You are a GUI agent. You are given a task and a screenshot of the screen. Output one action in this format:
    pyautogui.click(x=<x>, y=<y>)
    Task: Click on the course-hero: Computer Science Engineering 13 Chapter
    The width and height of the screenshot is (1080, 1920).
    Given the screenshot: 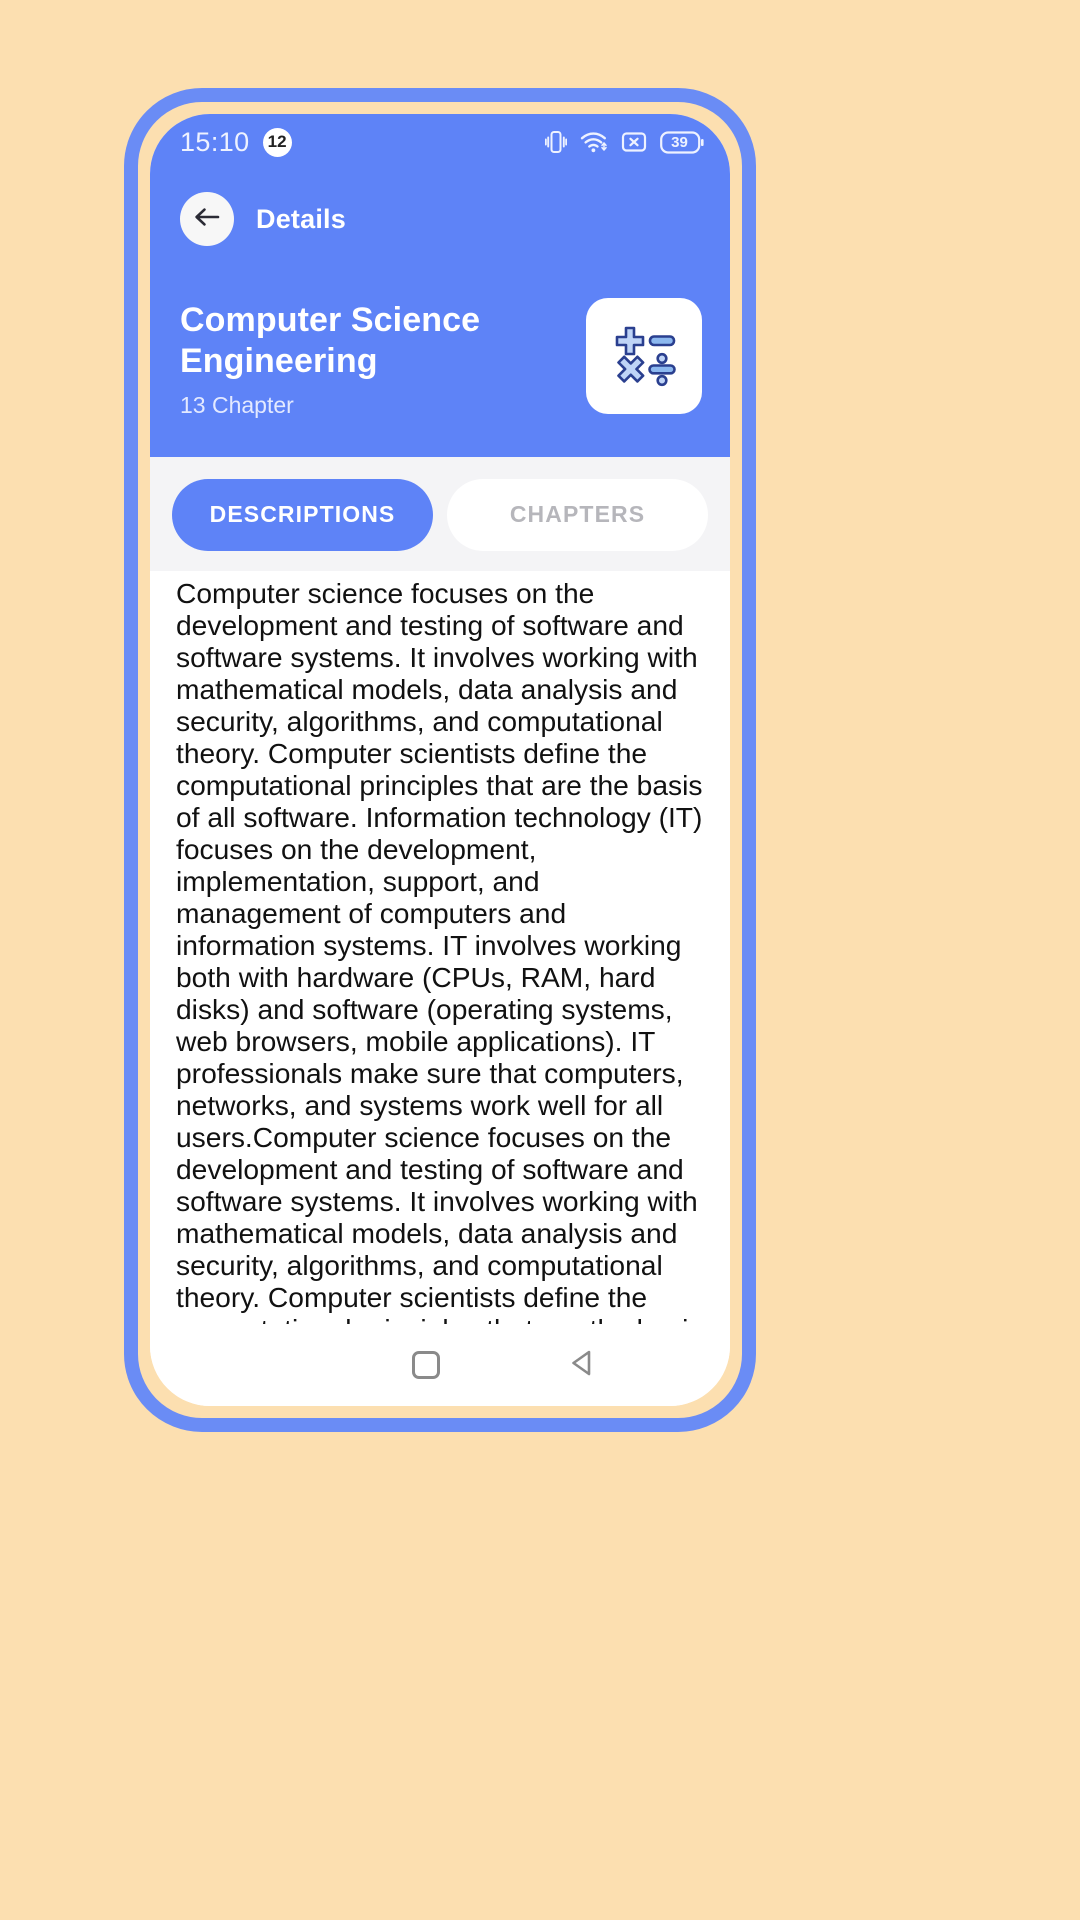 What is the action you would take?
    pyautogui.click(x=440, y=352)
    